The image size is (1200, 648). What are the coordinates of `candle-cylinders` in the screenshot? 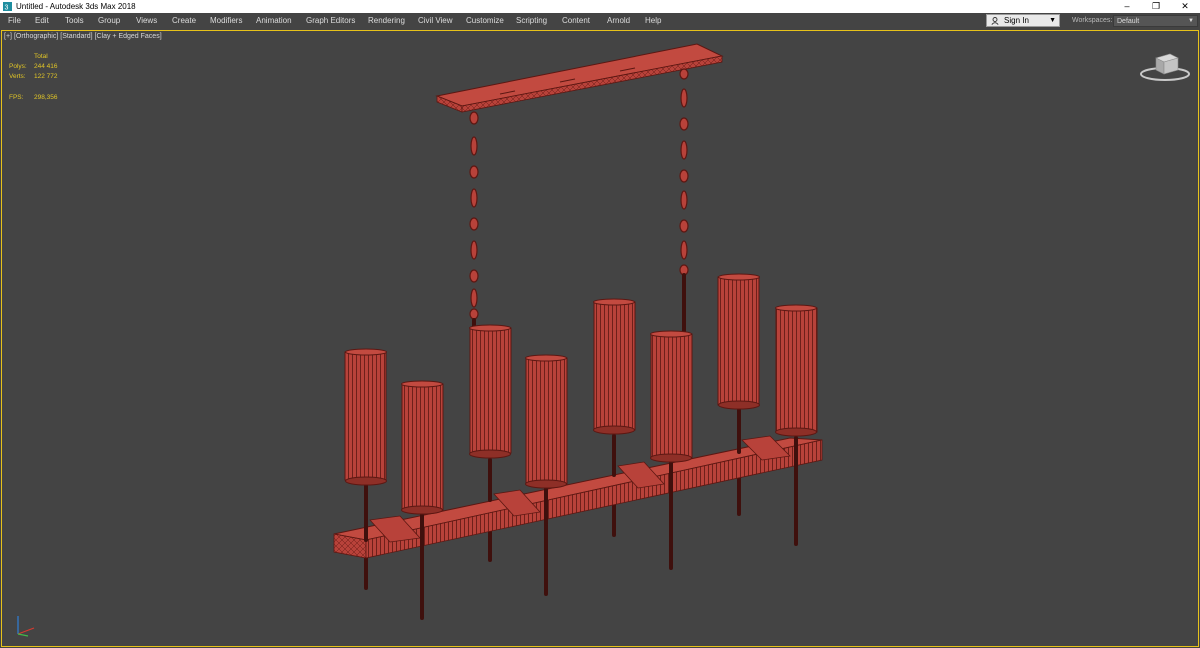 It's located at (581, 394).